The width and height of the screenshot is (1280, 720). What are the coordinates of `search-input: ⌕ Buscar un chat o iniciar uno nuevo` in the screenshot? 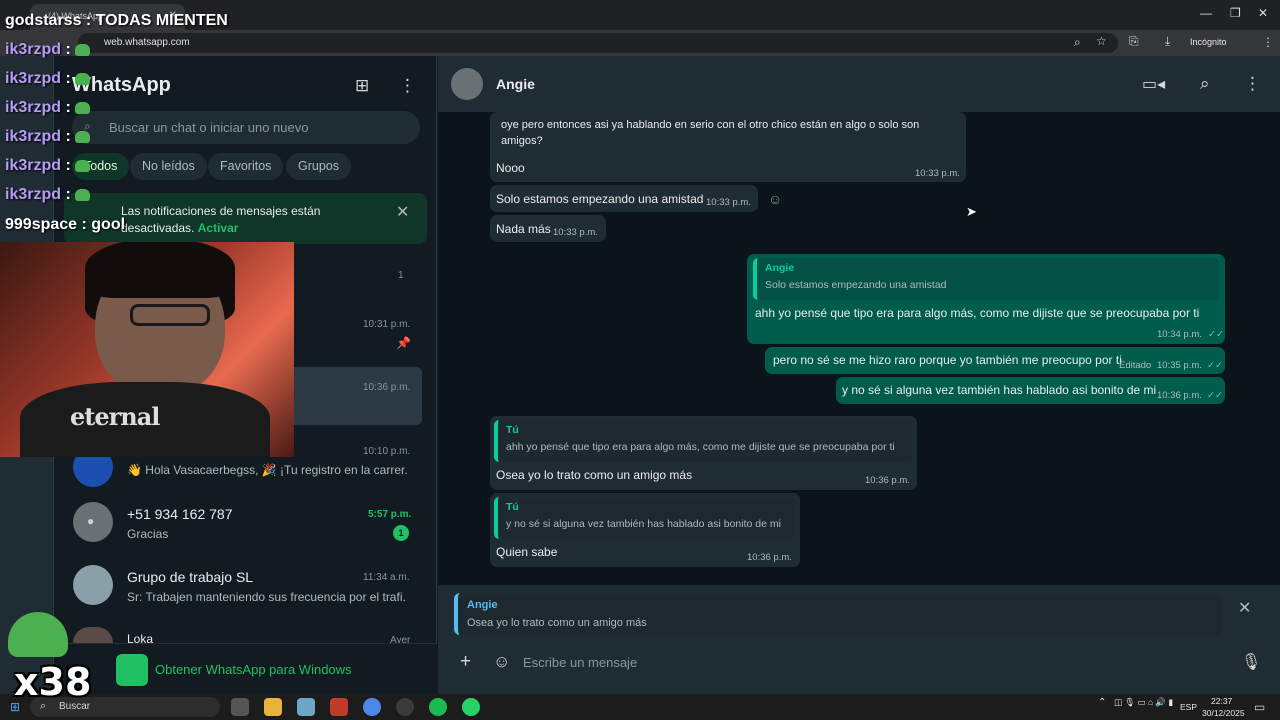 It's located at (246, 127).